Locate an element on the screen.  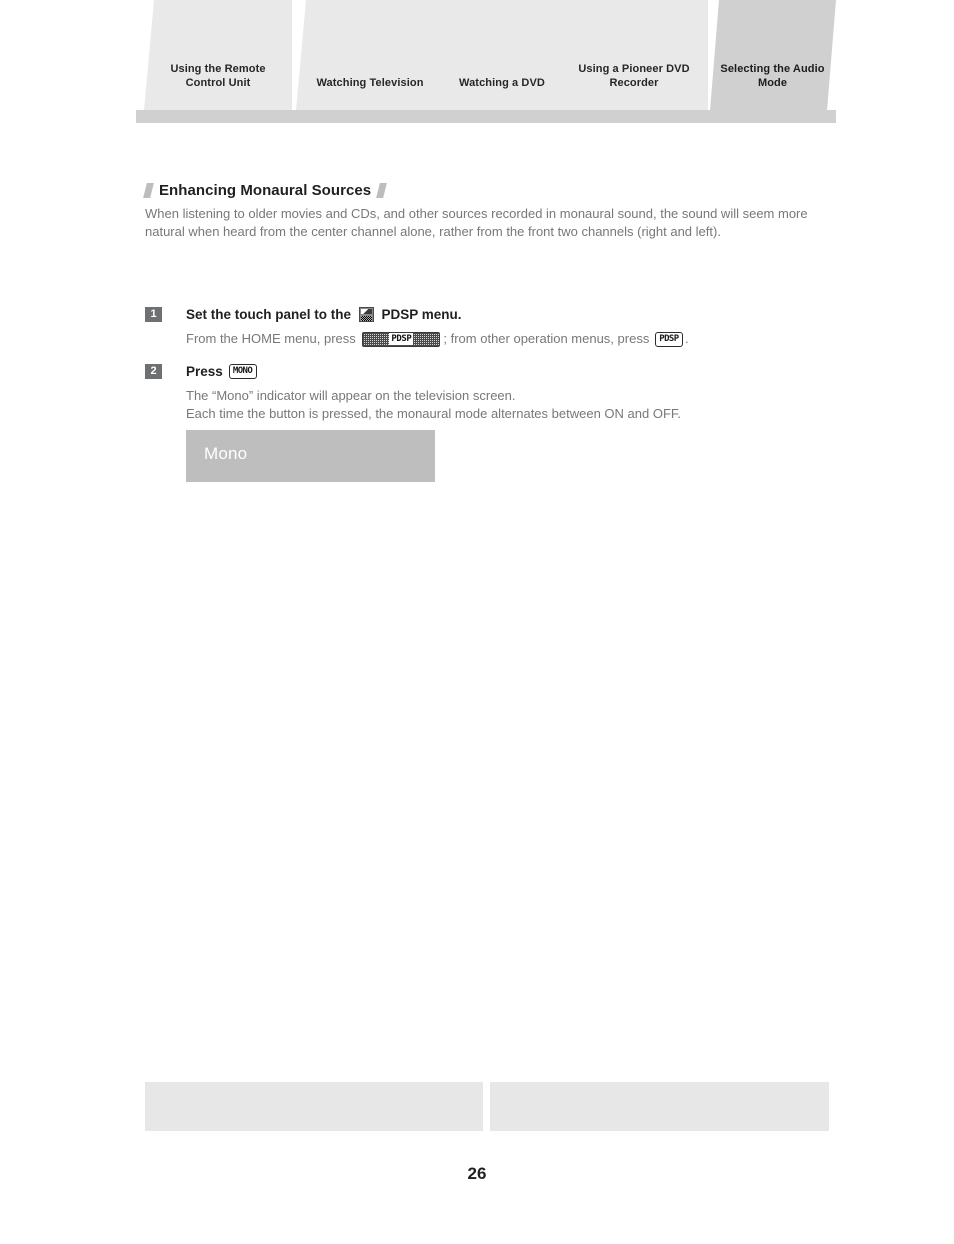
tab-label: Watching Television is located at coordinates (370, 83).